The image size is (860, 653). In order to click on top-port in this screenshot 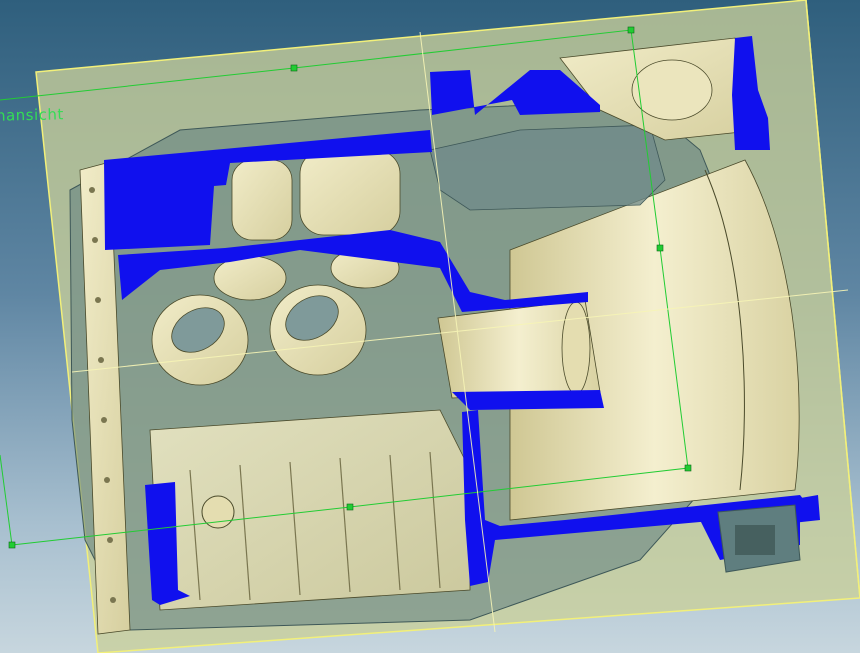, I will do `click(672, 90)`.